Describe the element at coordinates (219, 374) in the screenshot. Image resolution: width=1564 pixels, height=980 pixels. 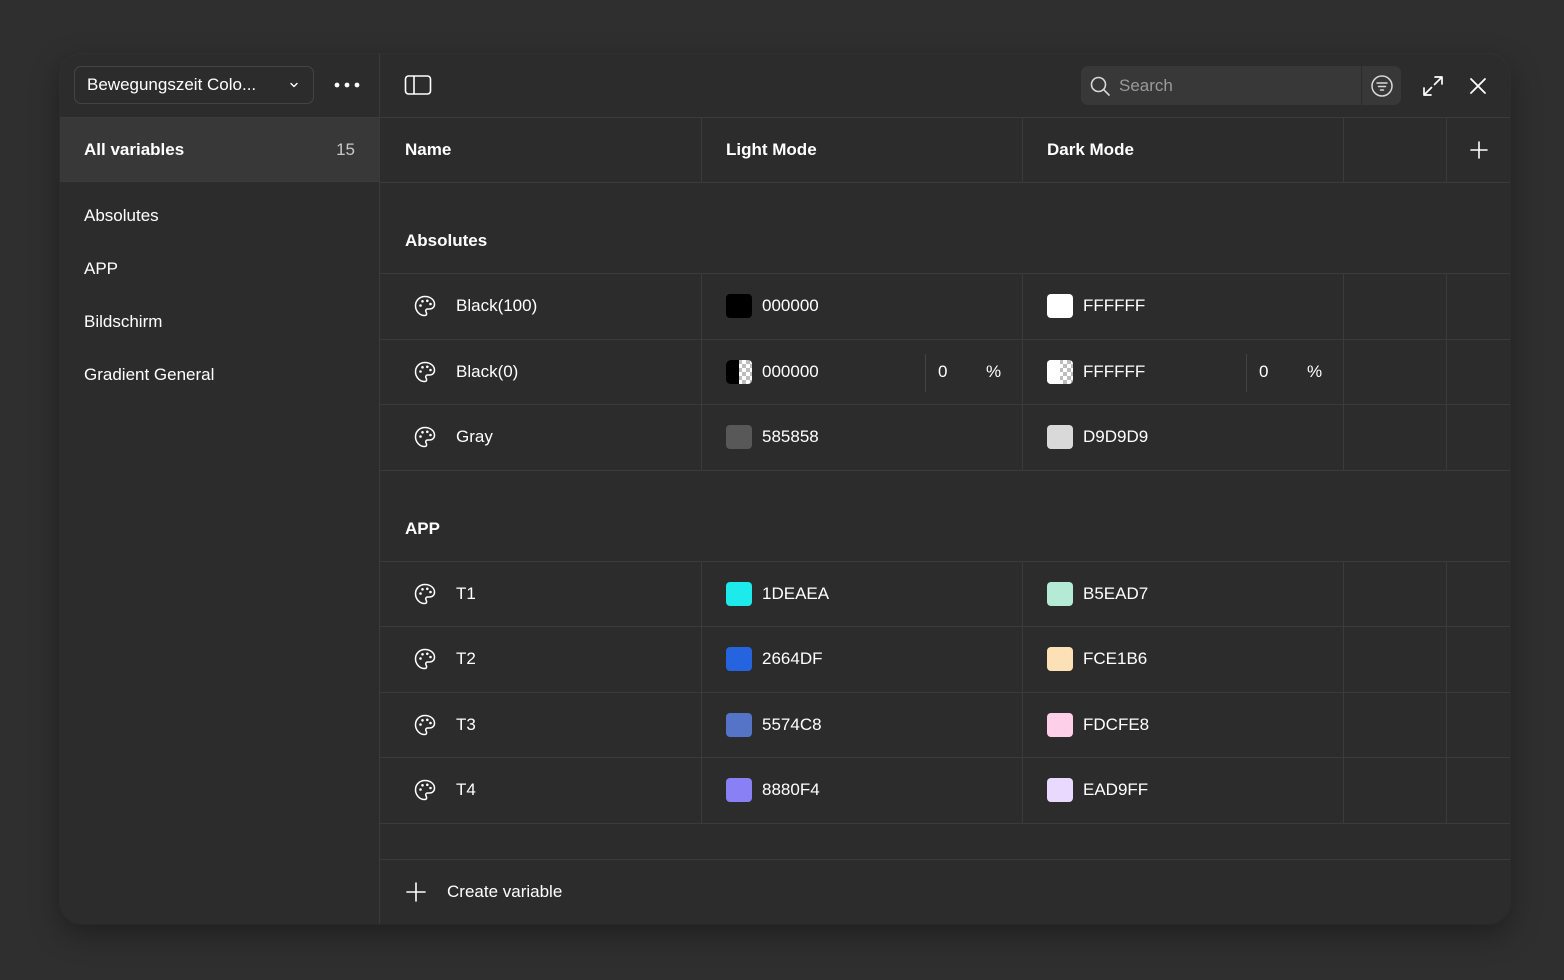
I see `sidebar-item-gradient-general: Gradient General` at that location.